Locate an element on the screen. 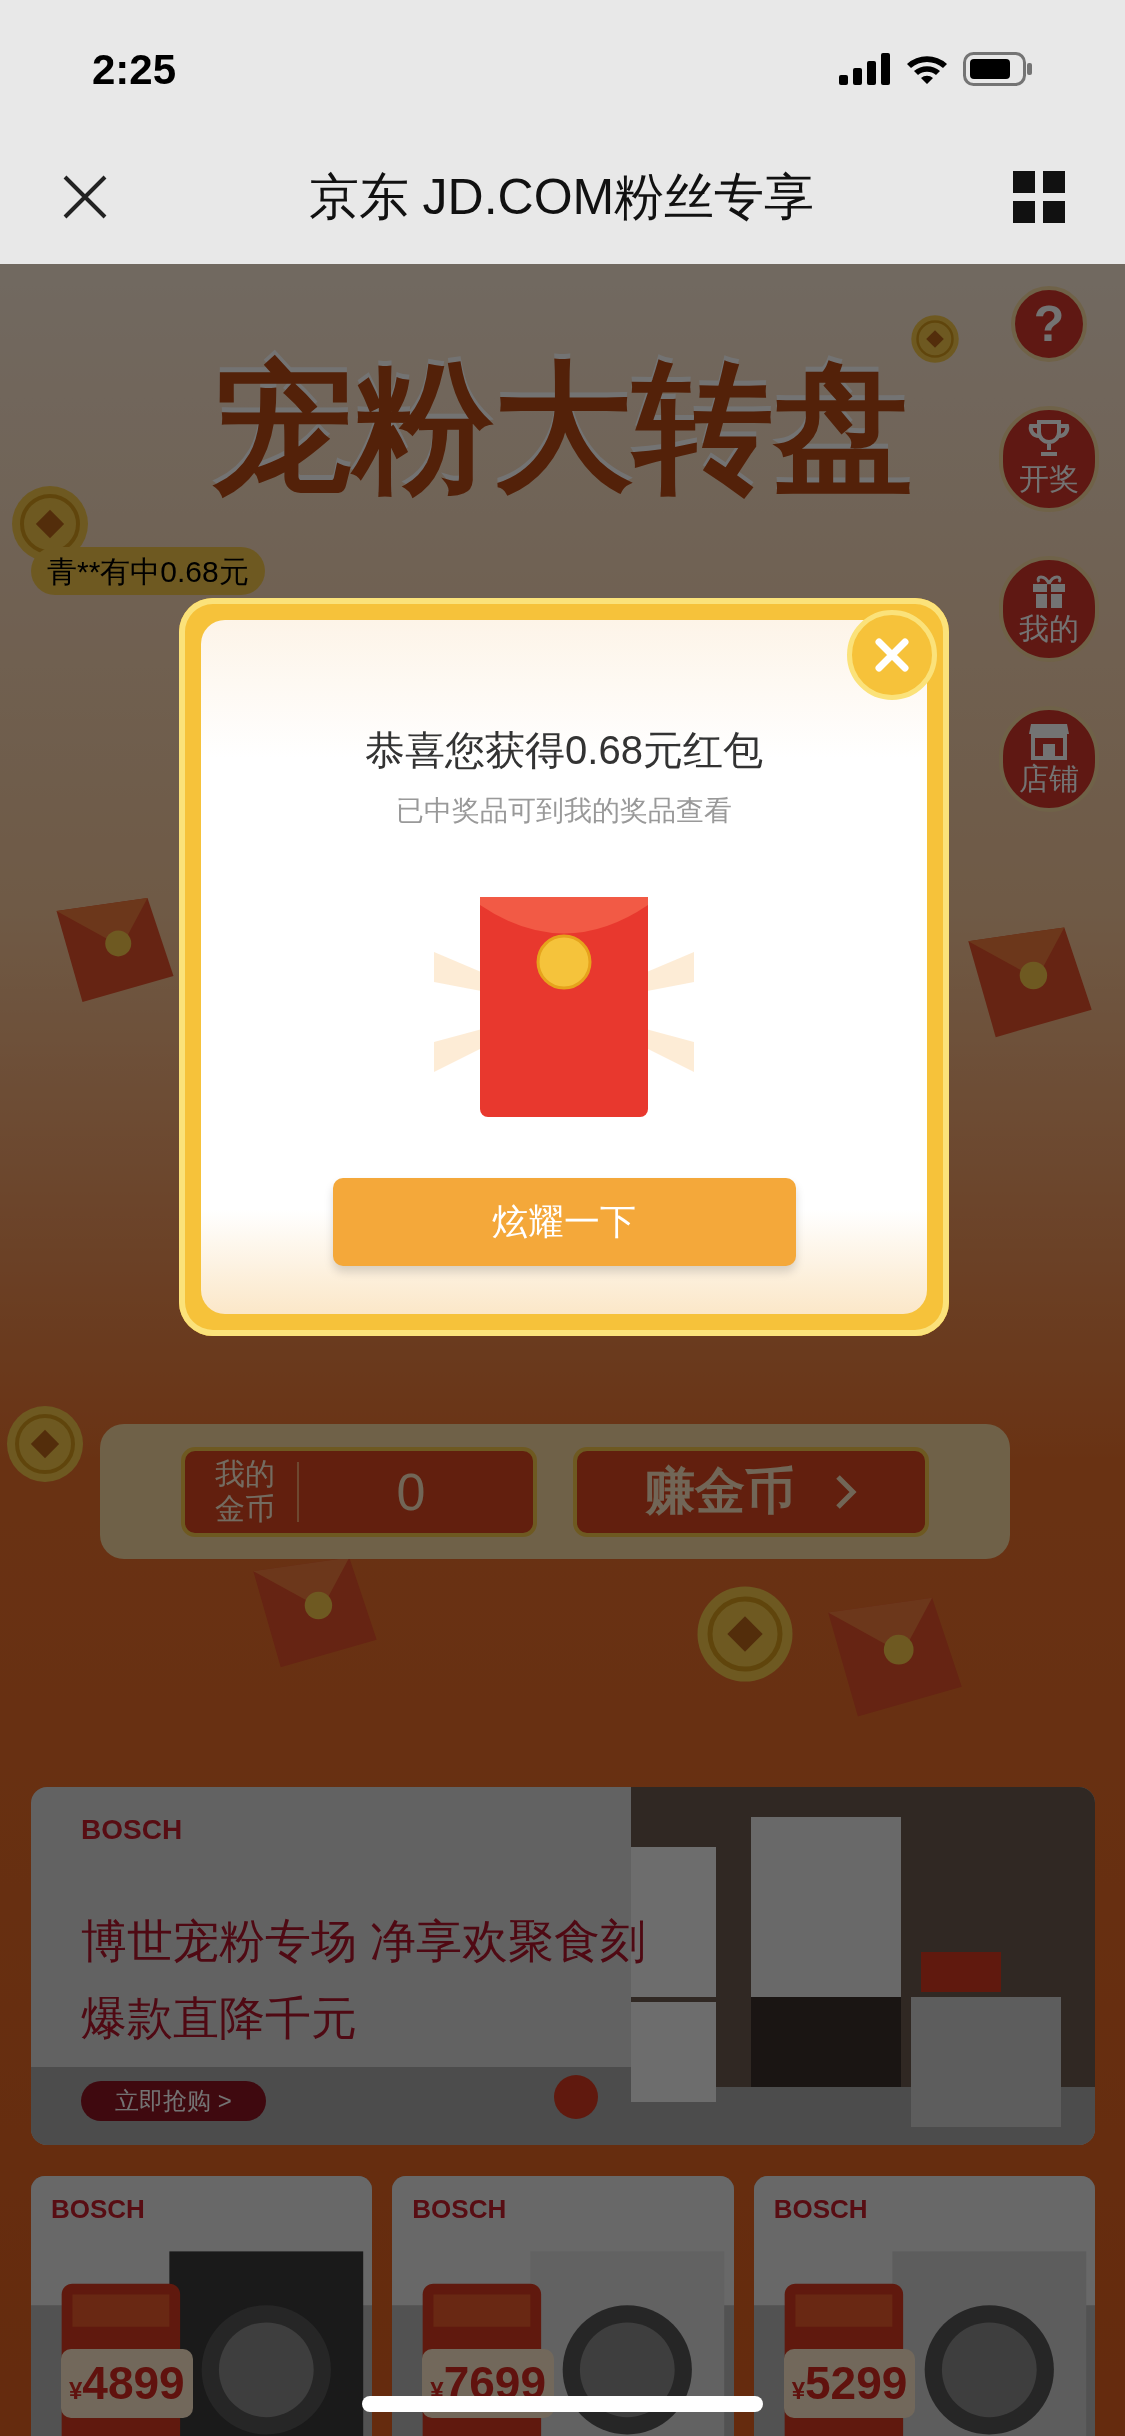  help-button: ? is located at coordinates (1049, 324).